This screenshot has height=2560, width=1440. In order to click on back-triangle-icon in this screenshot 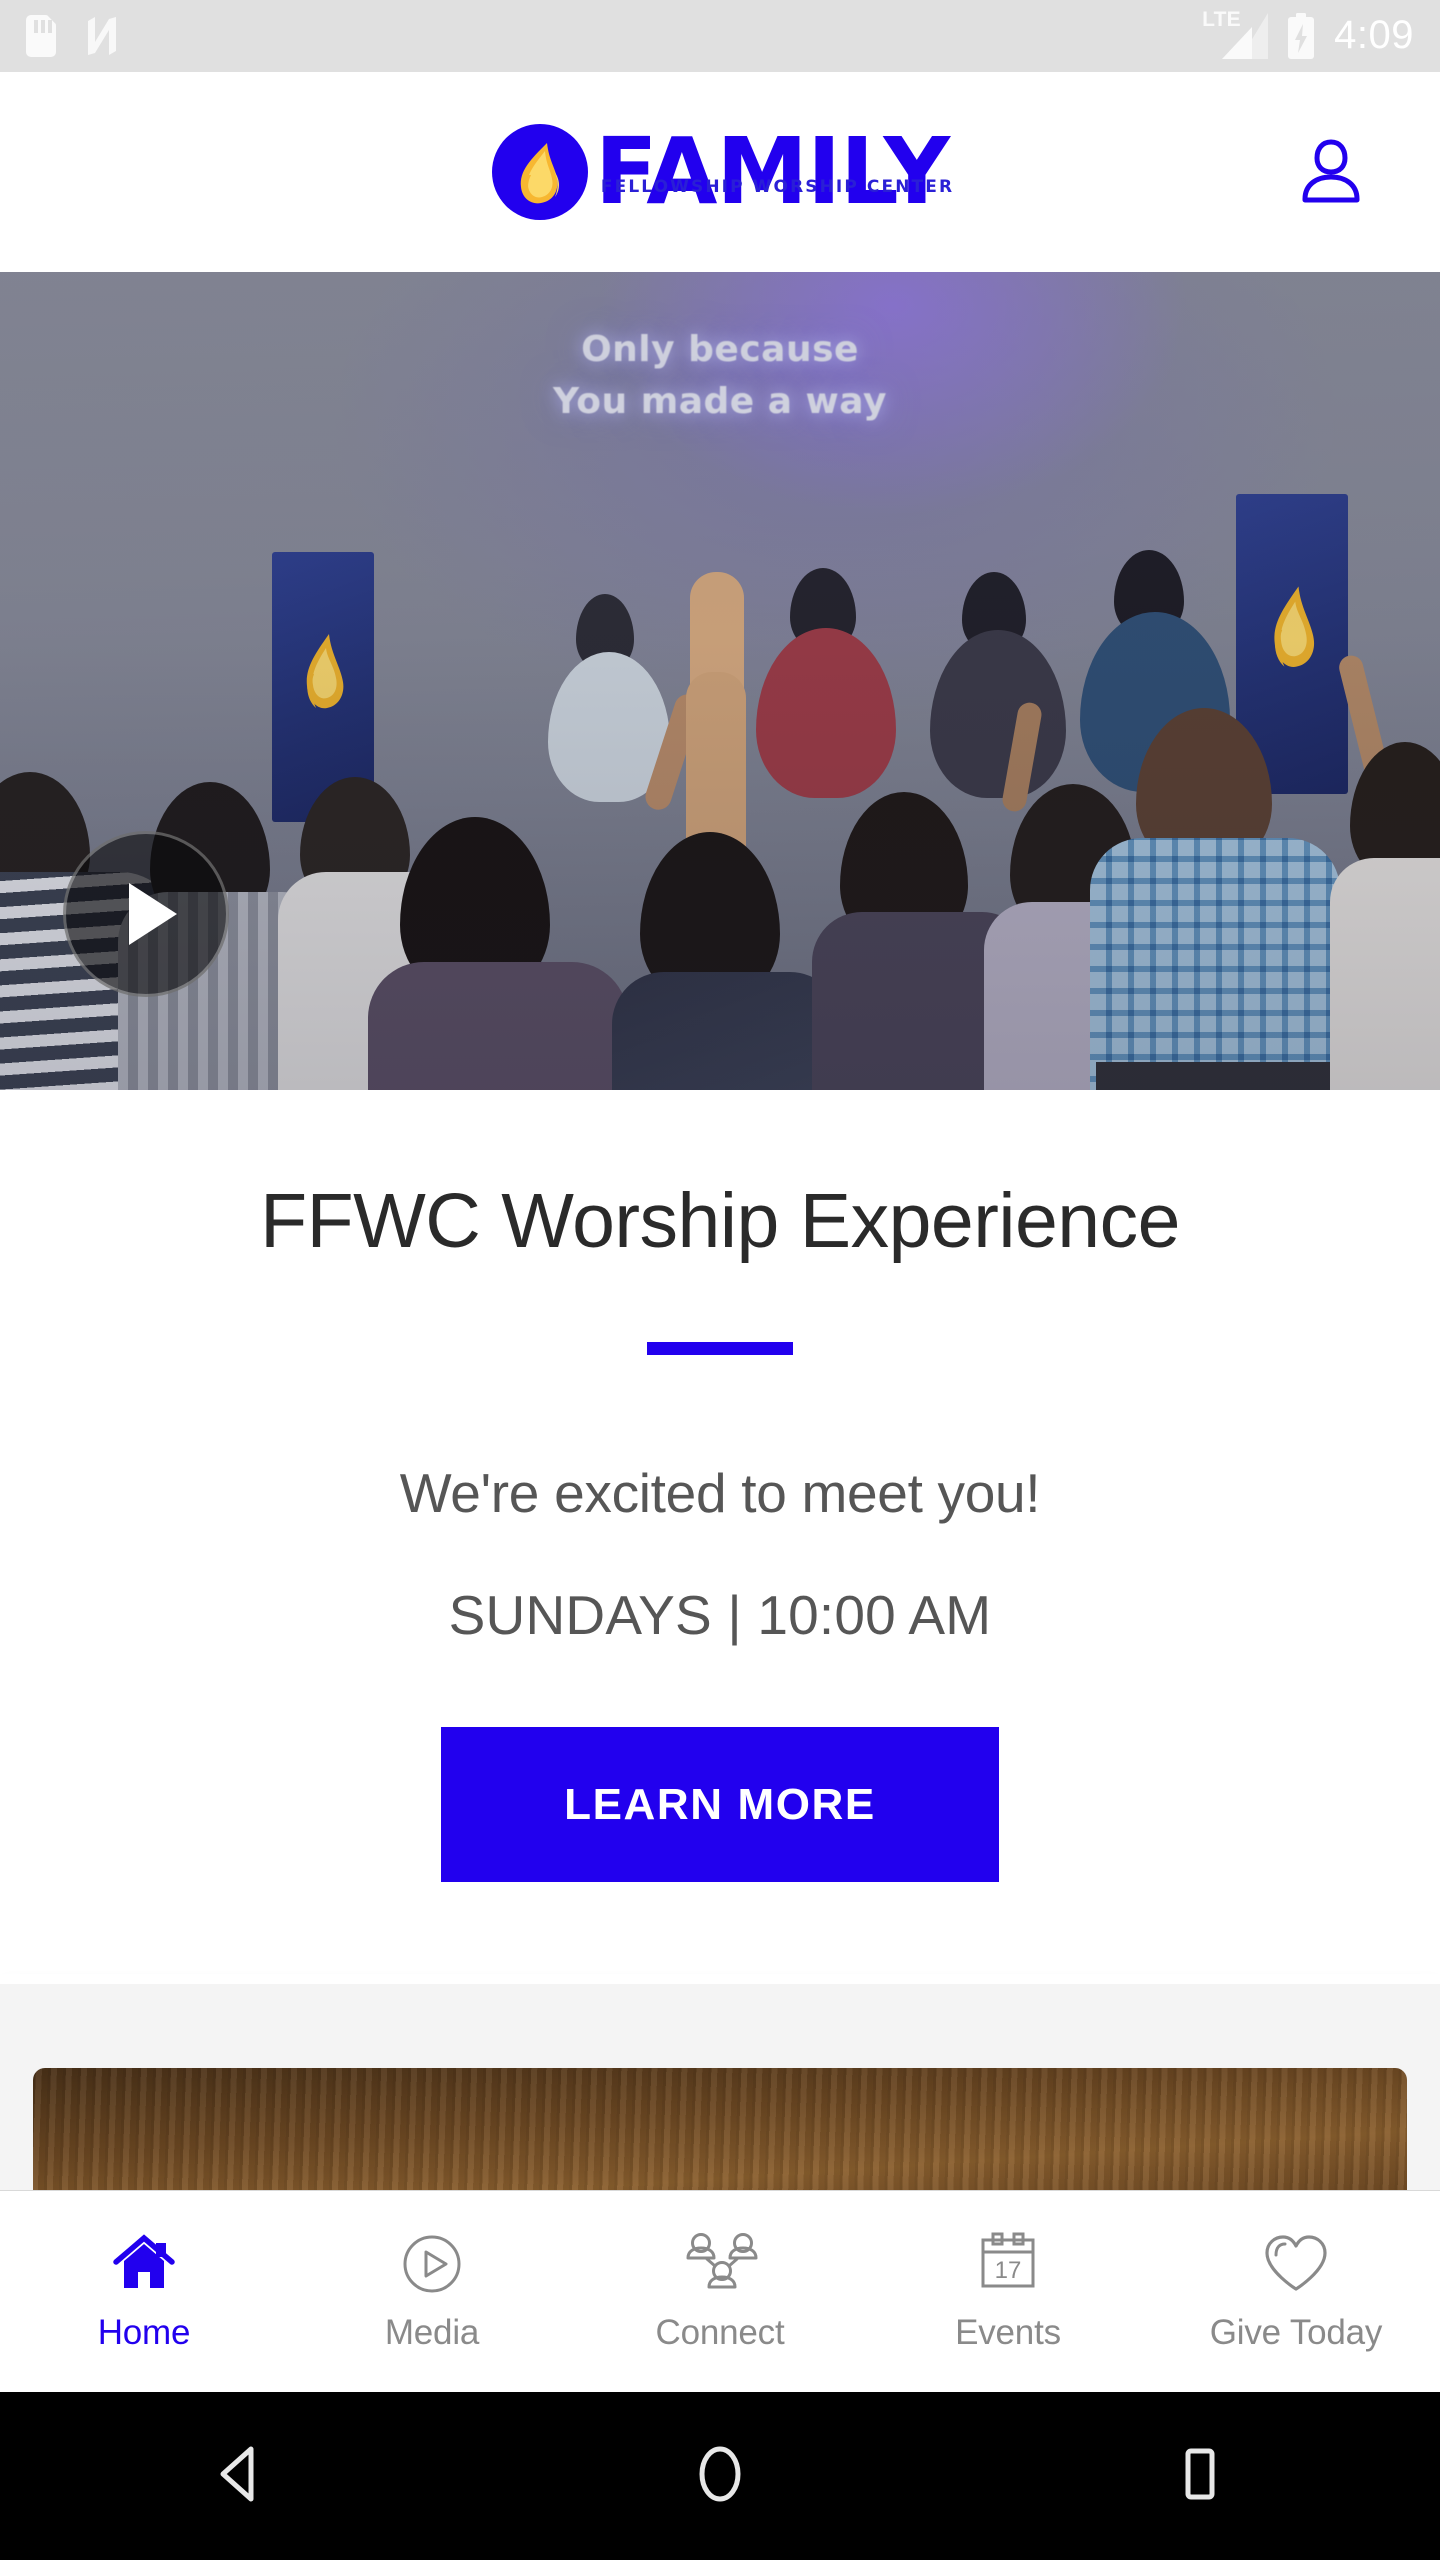, I will do `click(240, 2476)`.